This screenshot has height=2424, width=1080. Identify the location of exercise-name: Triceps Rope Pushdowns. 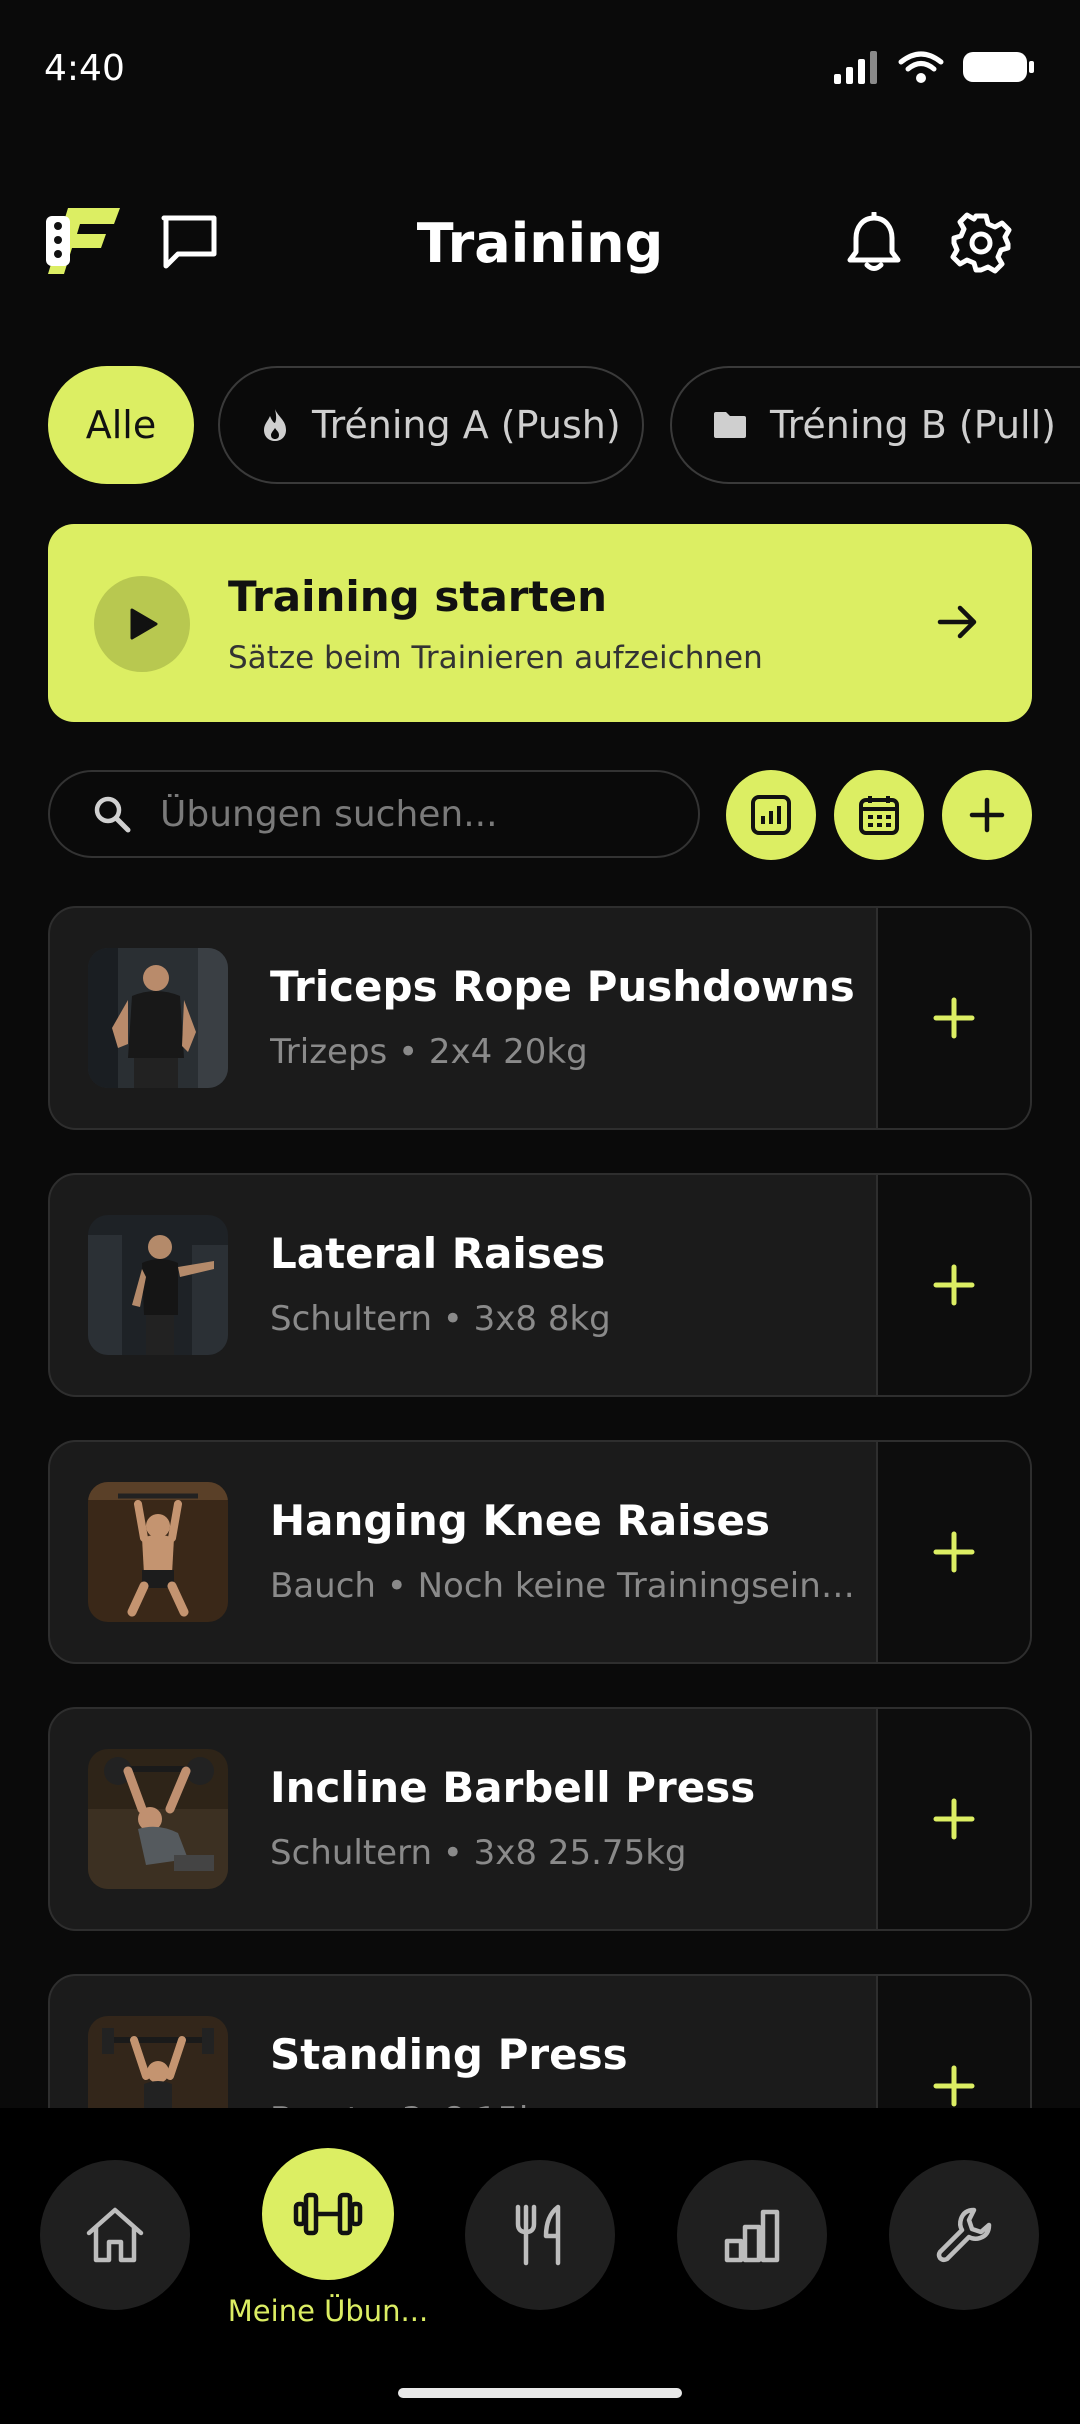
(562, 986).